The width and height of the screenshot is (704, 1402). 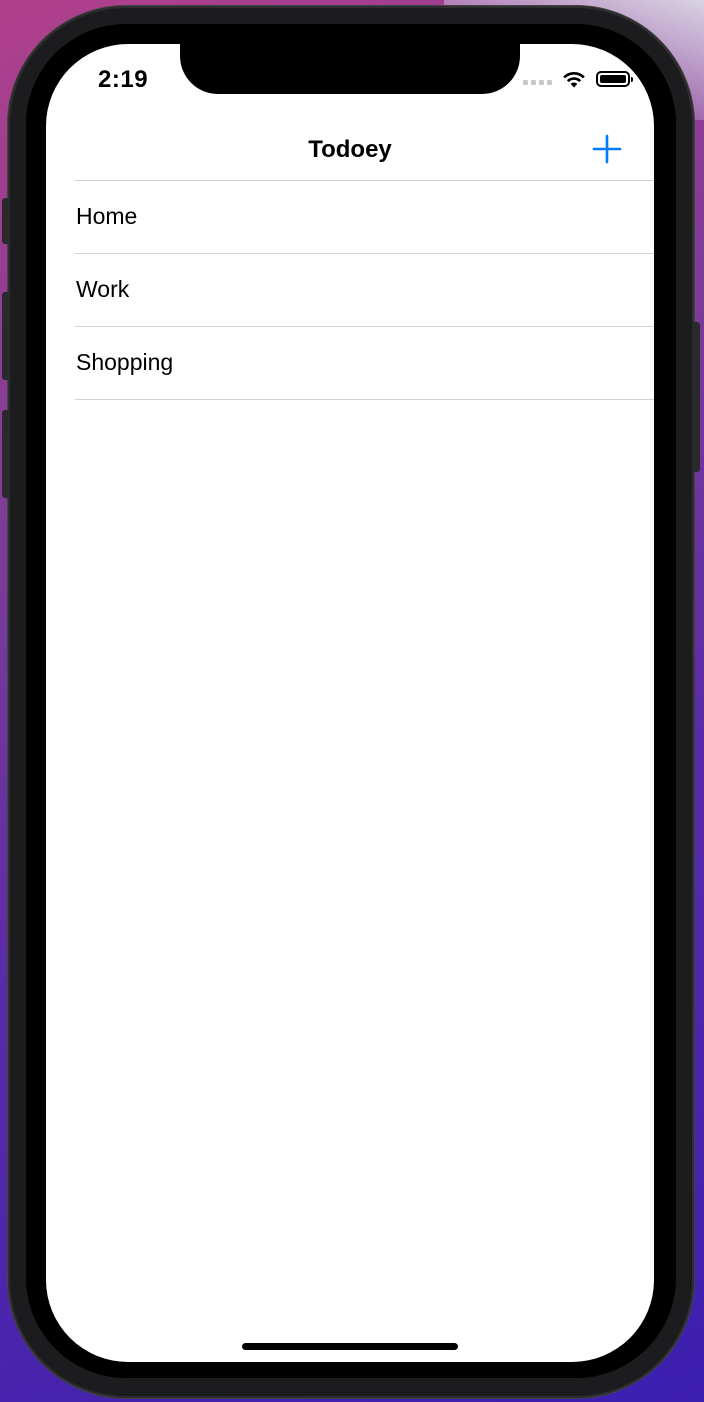 What do you see at coordinates (350, 1346) in the screenshot?
I see `home-indicator` at bounding box center [350, 1346].